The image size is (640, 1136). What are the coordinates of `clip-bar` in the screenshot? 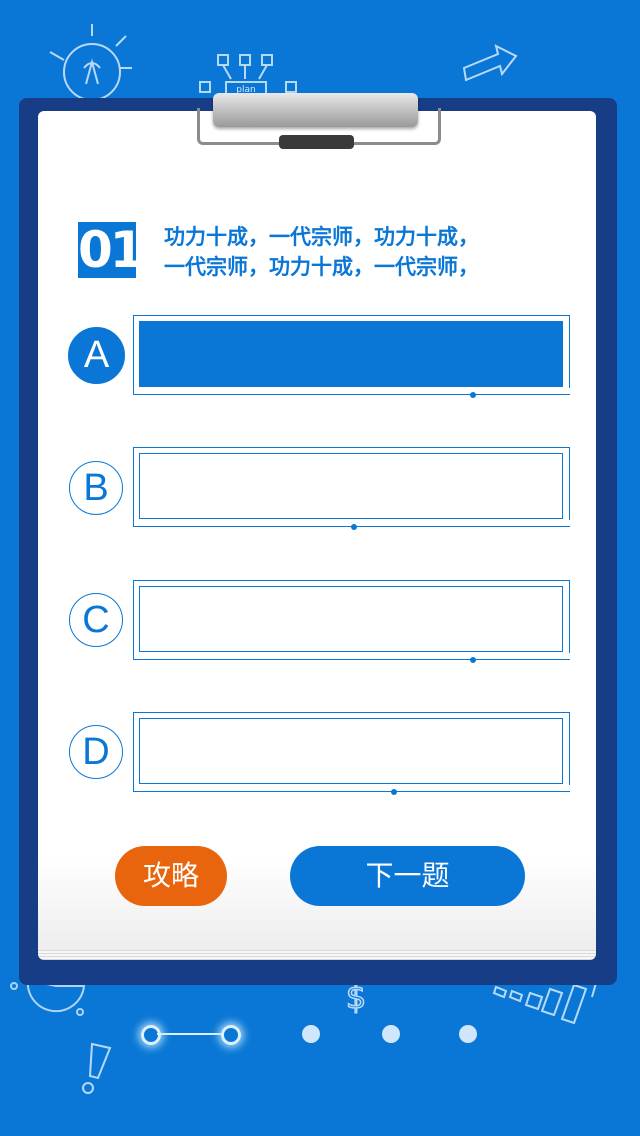 It's located at (315, 110).